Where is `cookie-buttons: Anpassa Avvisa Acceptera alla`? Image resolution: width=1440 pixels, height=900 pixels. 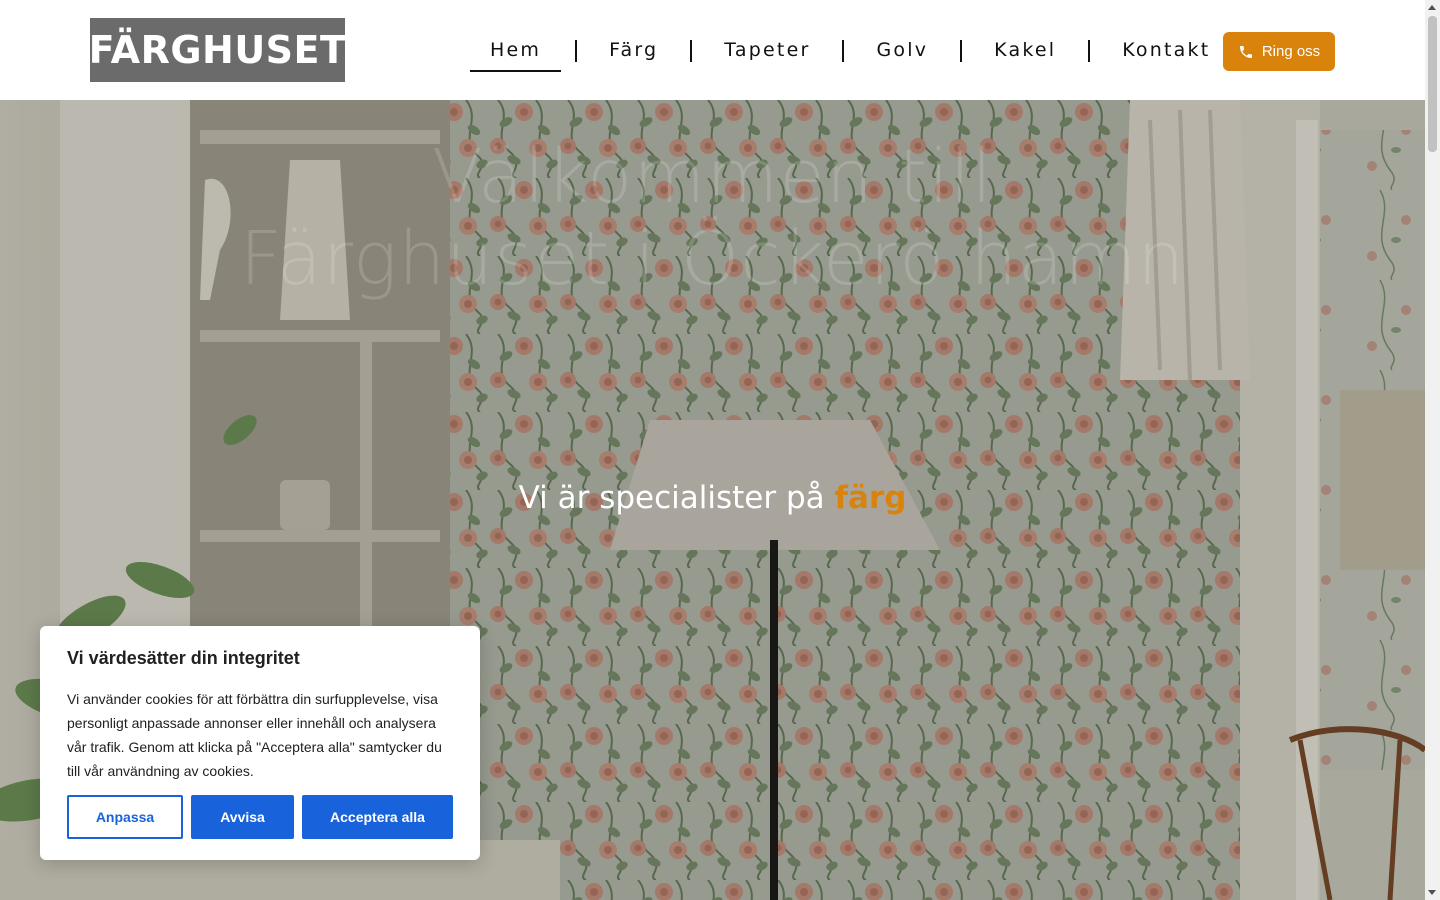 cookie-buttons: Anpassa Avvisa Acceptera alla is located at coordinates (260, 817).